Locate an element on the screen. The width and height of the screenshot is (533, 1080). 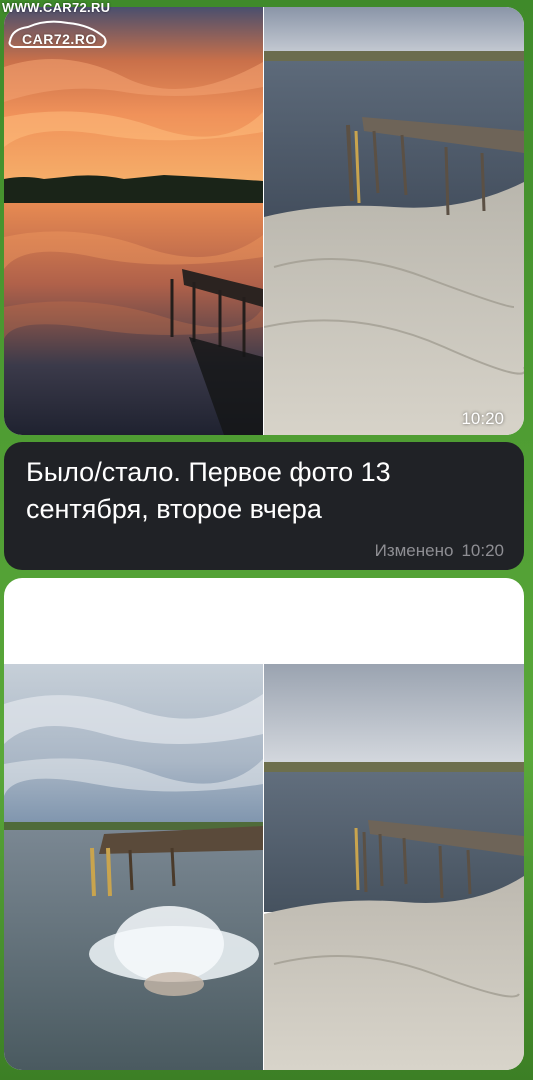
message-time: 10:20 is located at coordinates (482, 550).